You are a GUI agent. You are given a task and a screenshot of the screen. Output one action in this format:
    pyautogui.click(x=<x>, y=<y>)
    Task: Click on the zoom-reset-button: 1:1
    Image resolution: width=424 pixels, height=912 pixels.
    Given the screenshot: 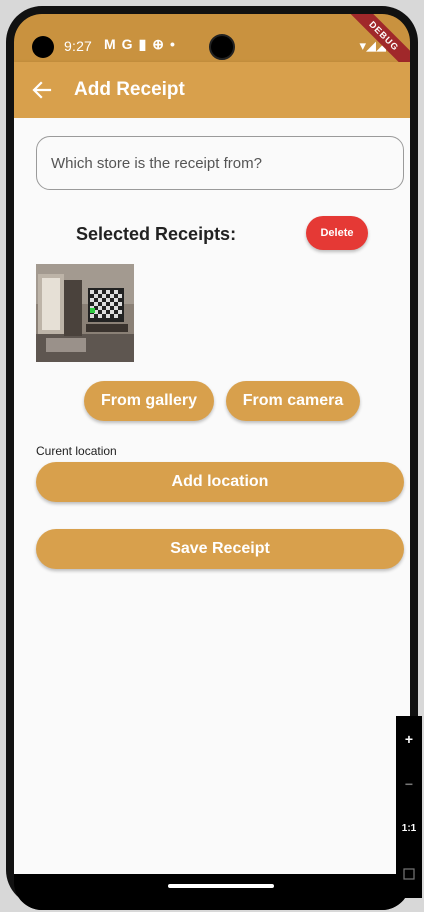 What is the action you would take?
    pyautogui.click(x=409, y=828)
    